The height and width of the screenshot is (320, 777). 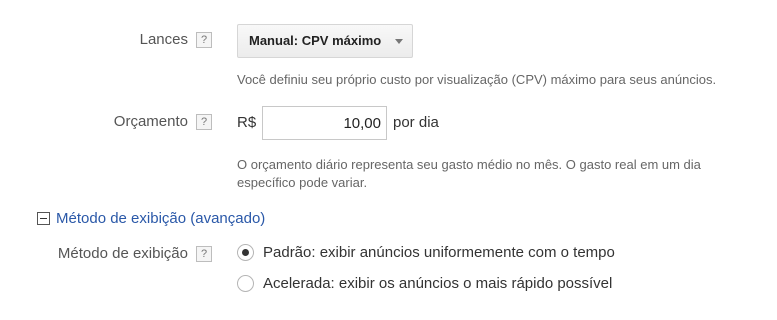 What do you see at coordinates (122, 253) in the screenshot?
I see `delivery-label: Método de exibição` at bounding box center [122, 253].